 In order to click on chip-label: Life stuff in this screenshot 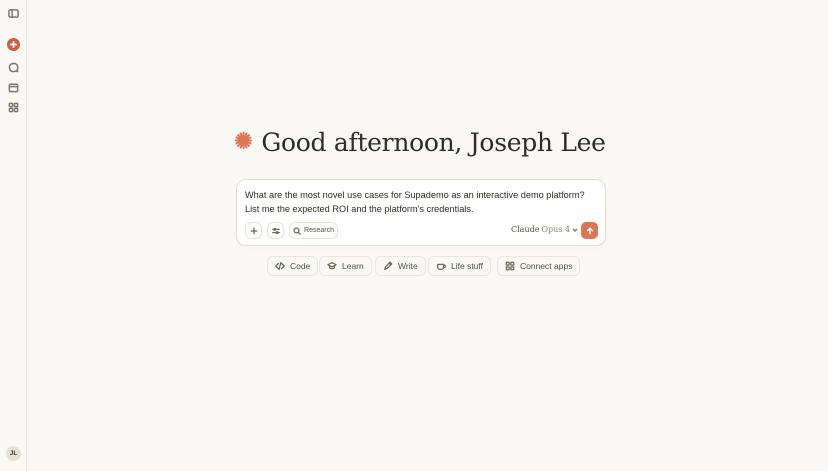, I will do `click(467, 266)`.